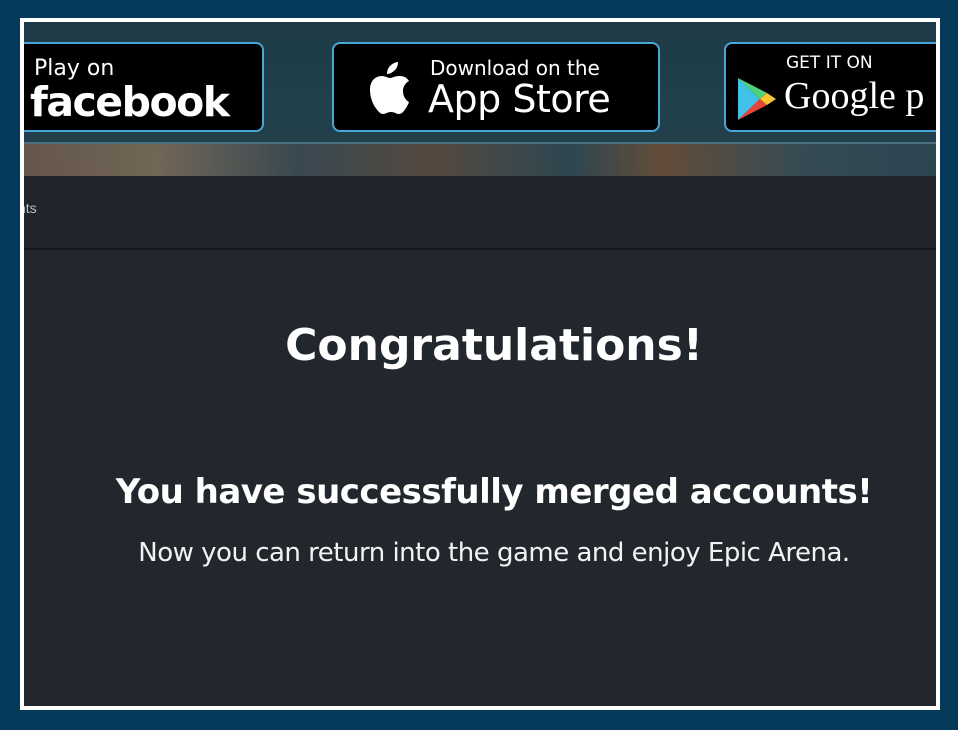 The image size is (958, 730). I want to click on success-heading: You have successfully merged accounts!, so click(494, 492).